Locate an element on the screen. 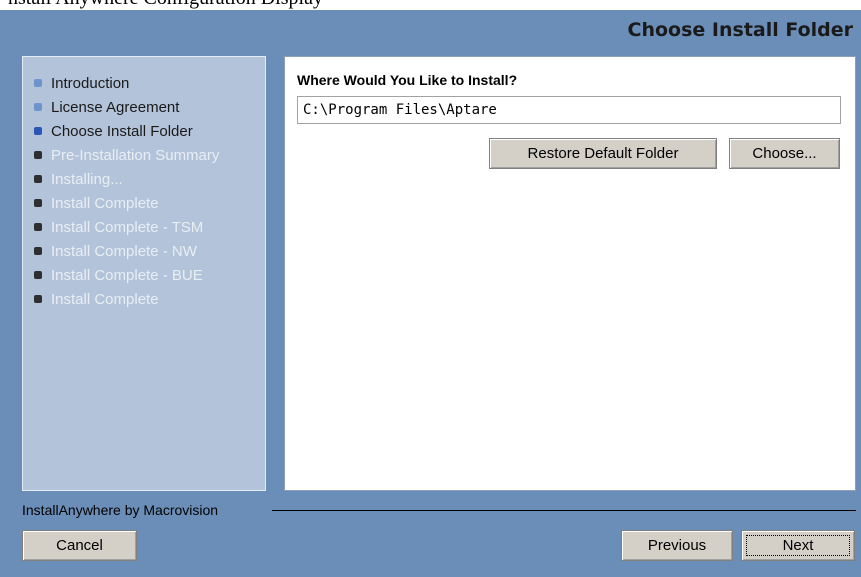  next-button: Next is located at coordinates (798, 545).